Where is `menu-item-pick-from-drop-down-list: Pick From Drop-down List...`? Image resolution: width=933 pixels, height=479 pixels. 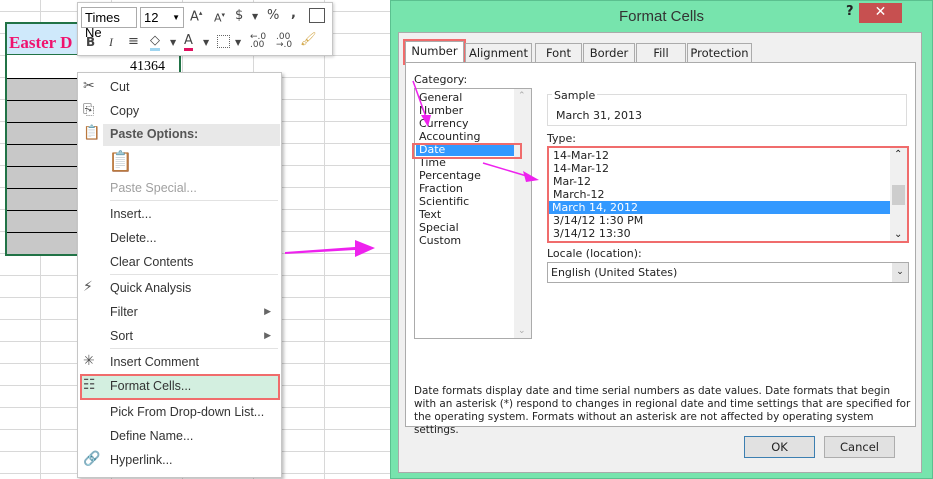
menu-item-pick-from-drop-down-list: Pick From Drop-down List... is located at coordinates (187, 412).